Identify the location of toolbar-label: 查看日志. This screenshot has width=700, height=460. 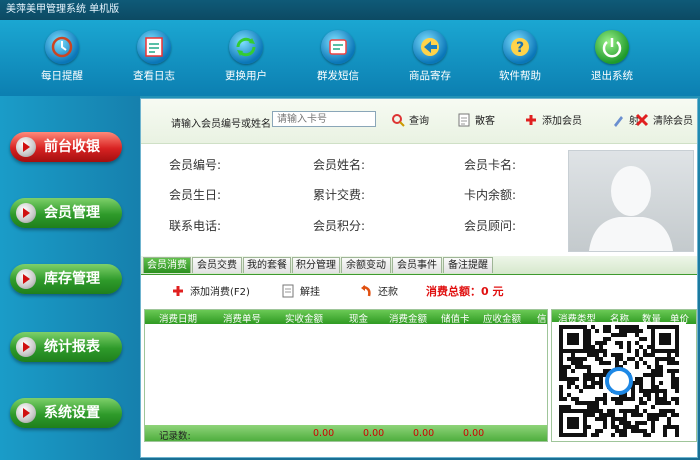
(154, 76).